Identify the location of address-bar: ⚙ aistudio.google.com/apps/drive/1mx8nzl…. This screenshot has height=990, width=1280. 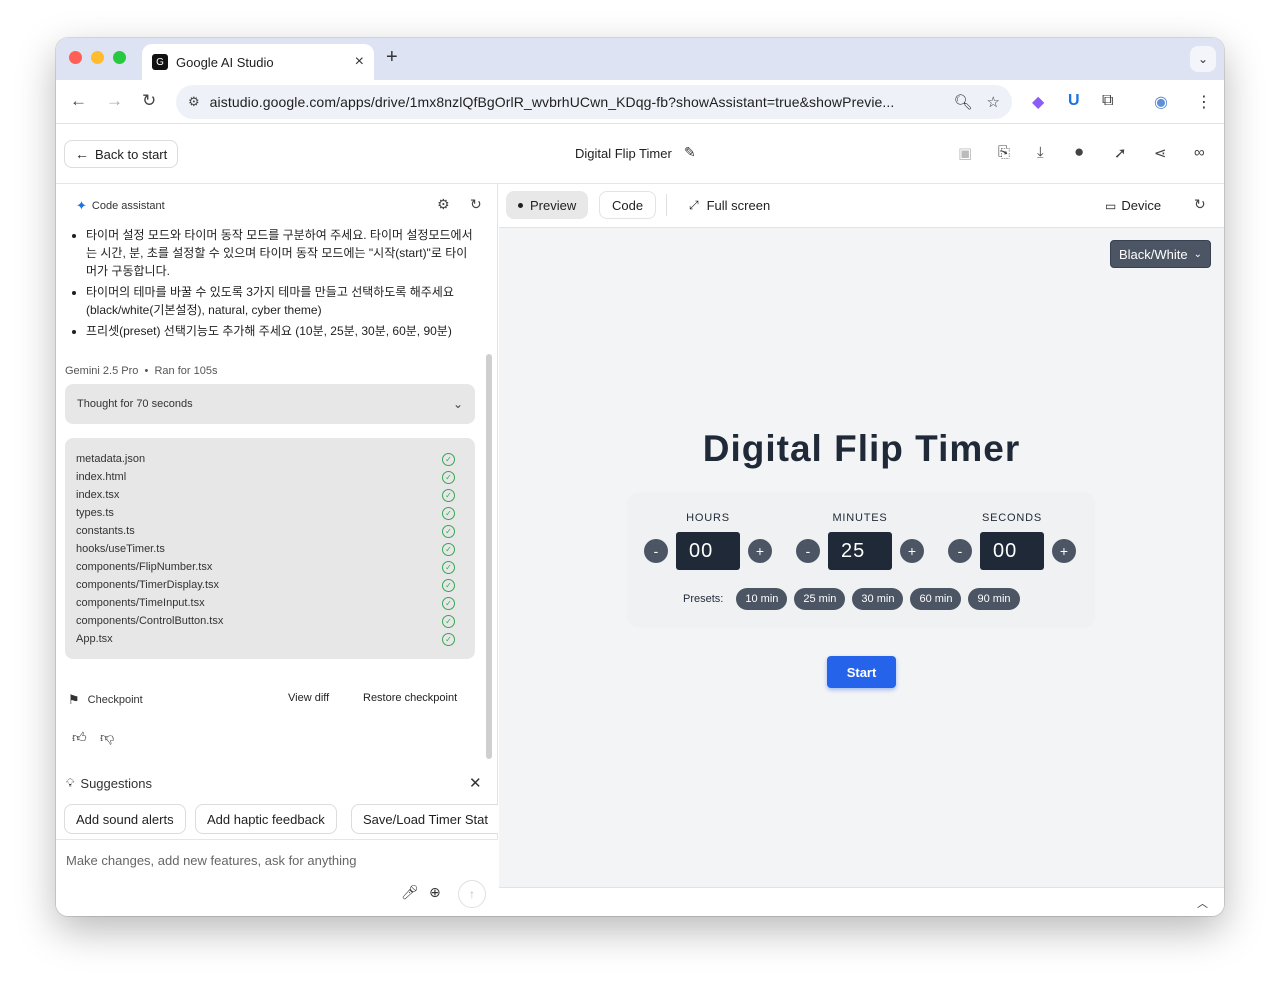
(594, 102).